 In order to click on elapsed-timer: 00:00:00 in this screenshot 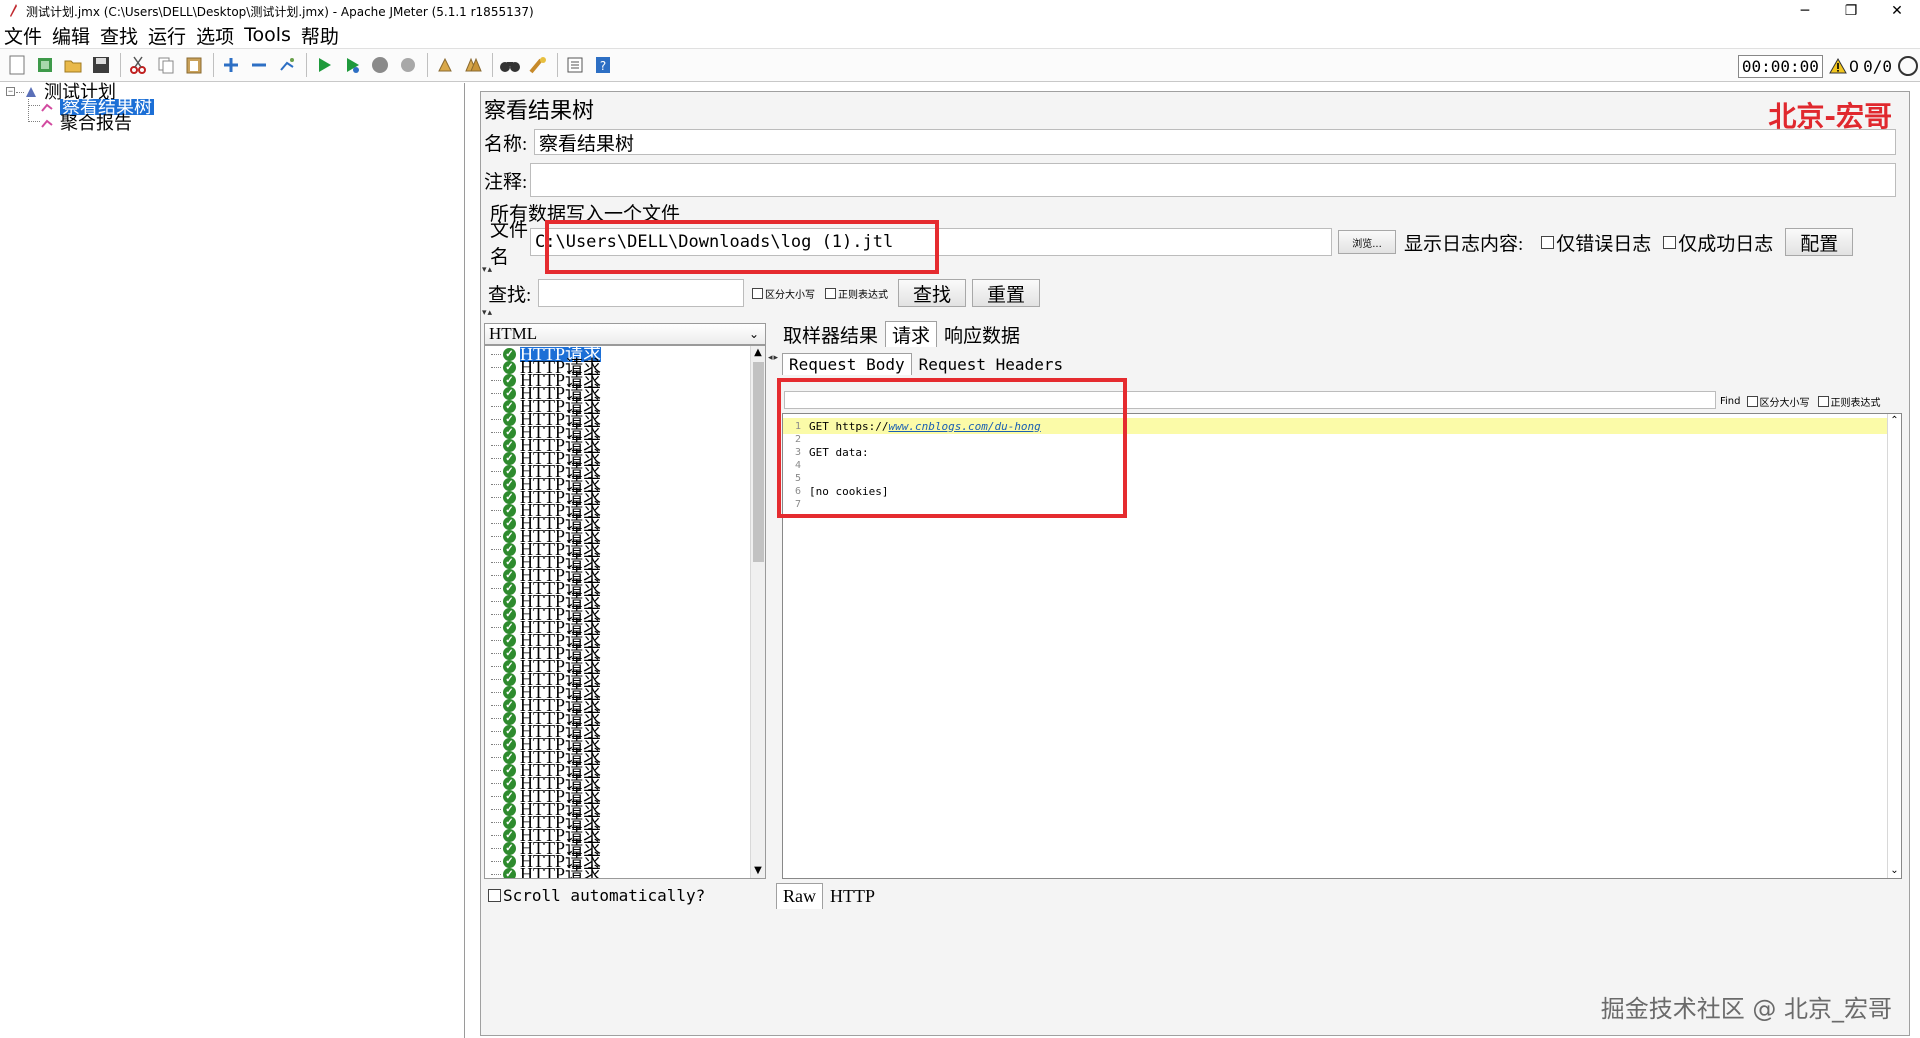, I will do `click(1780, 66)`.